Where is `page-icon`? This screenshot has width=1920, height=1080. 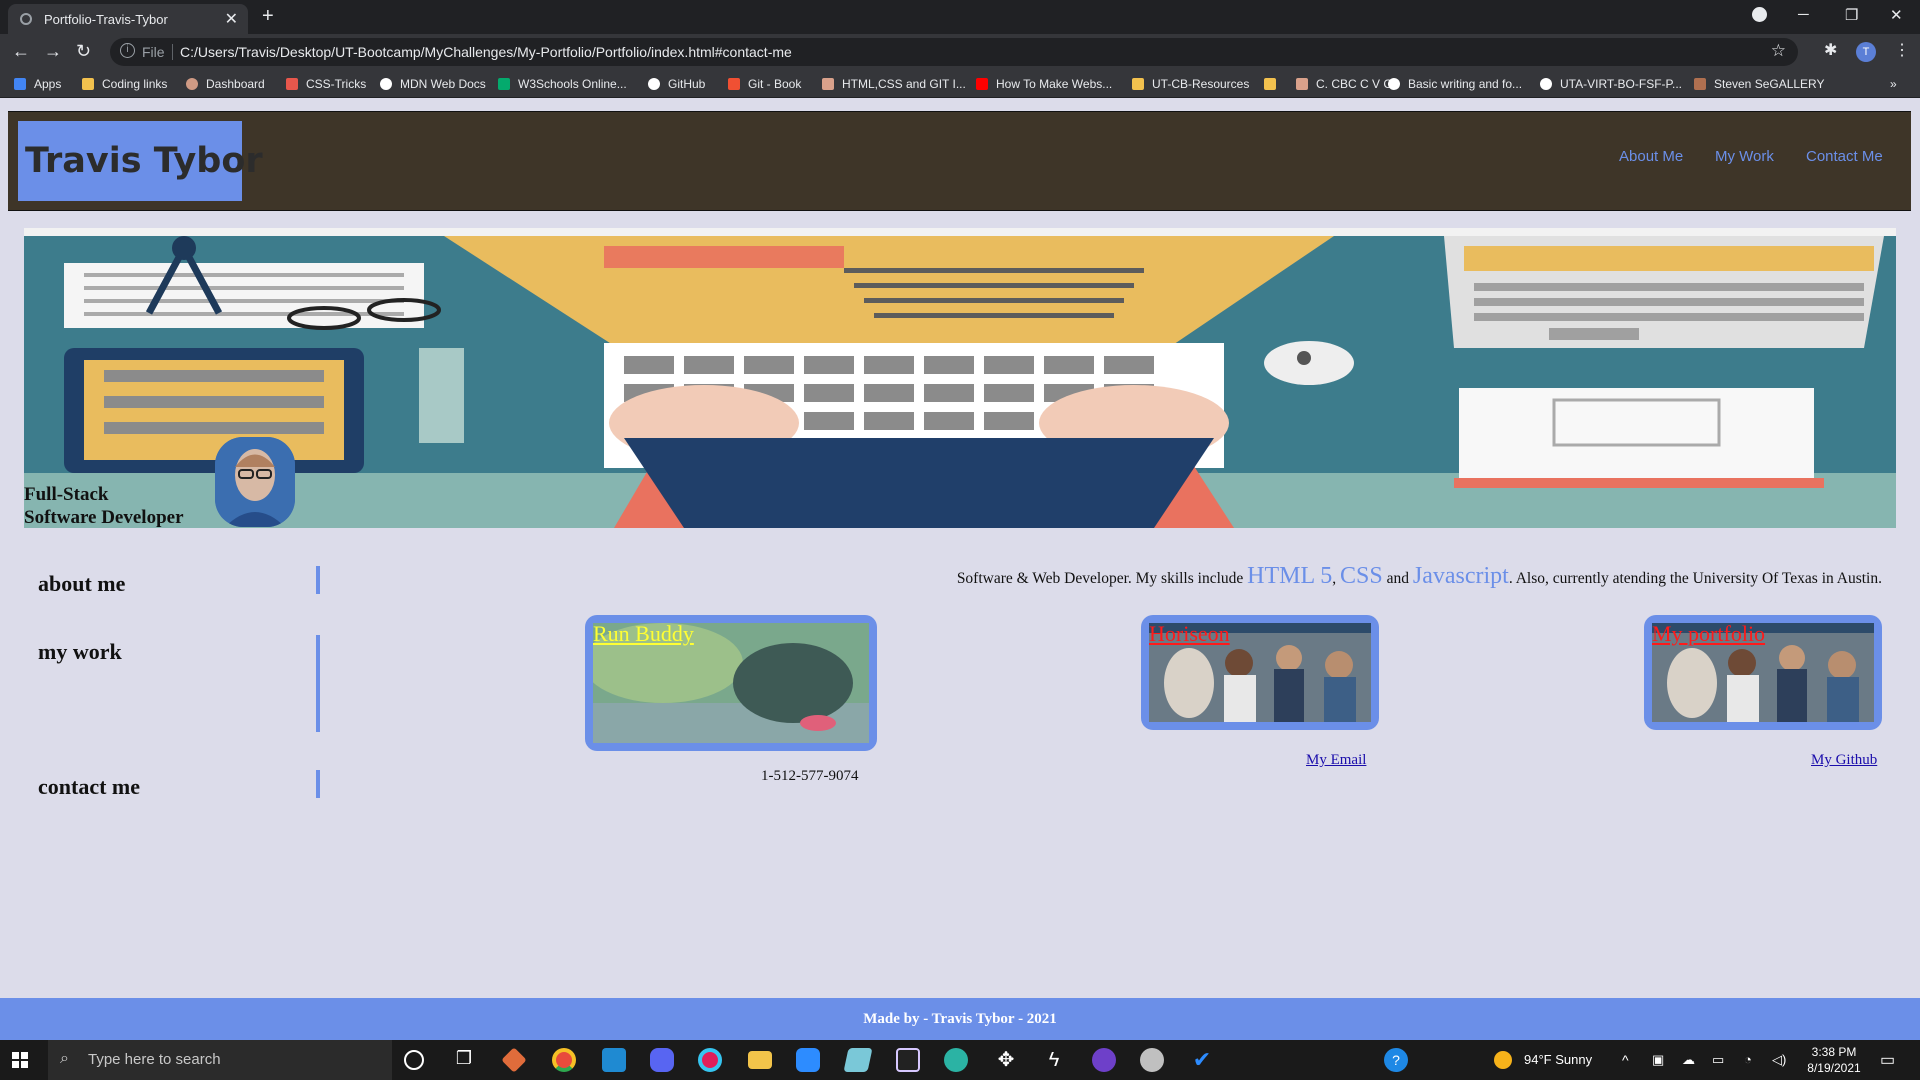 page-icon is located at coordinates (828, 84).